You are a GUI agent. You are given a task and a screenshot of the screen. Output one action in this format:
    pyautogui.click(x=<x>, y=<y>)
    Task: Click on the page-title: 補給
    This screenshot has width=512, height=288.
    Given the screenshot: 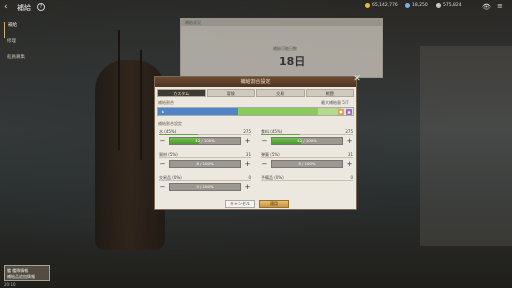 What is the action you would take?
    pyautogui.click(x=24, y=8)
    